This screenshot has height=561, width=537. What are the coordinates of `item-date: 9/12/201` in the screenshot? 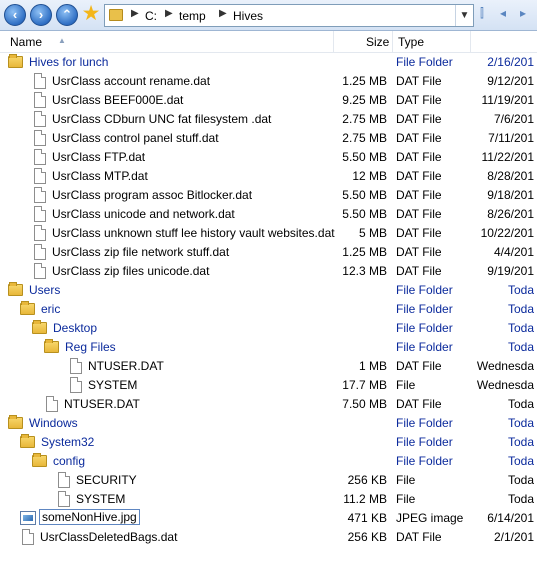 It's located at (510, 81).